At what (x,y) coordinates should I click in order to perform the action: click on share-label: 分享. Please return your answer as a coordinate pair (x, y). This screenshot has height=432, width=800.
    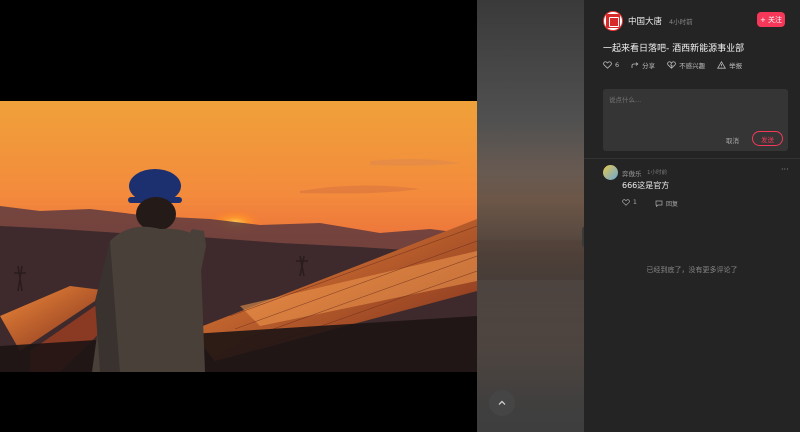
    Looking at the image, I should click on (649, 66).